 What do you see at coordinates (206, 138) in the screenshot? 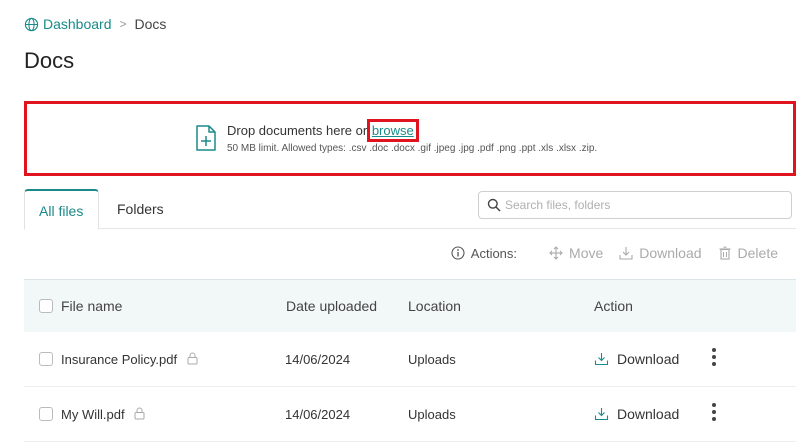
I see `file-add-icon` at bounding box center [206, 138].